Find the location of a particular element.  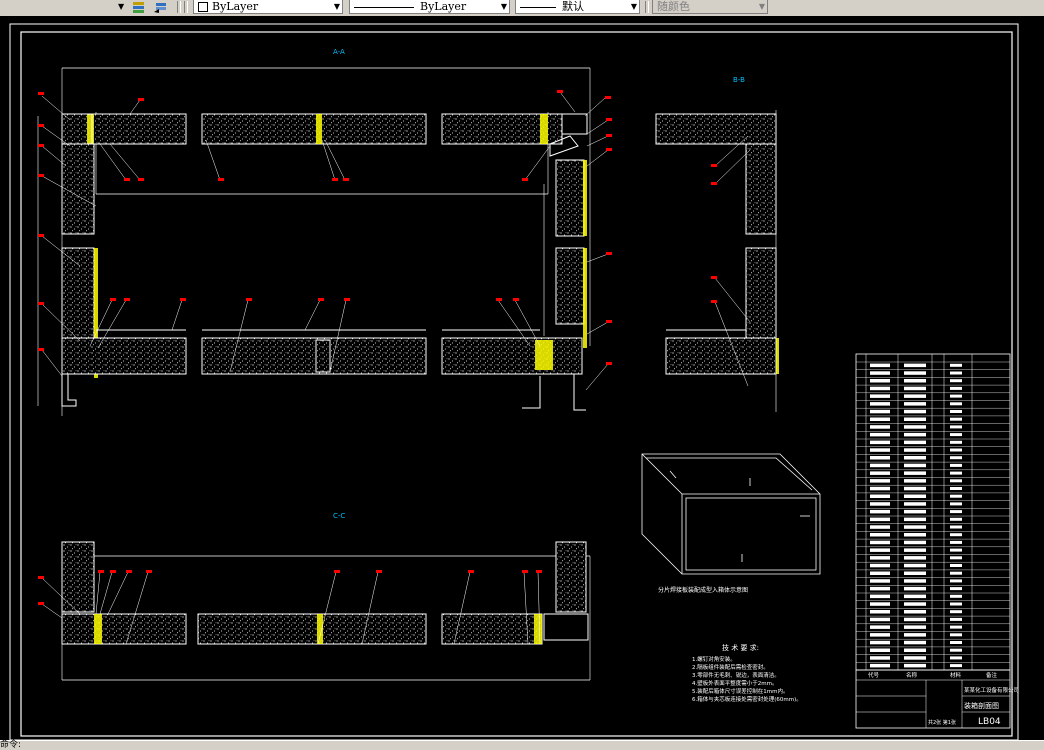

section-cc-label: C-C is located at coordinates (339, 516).